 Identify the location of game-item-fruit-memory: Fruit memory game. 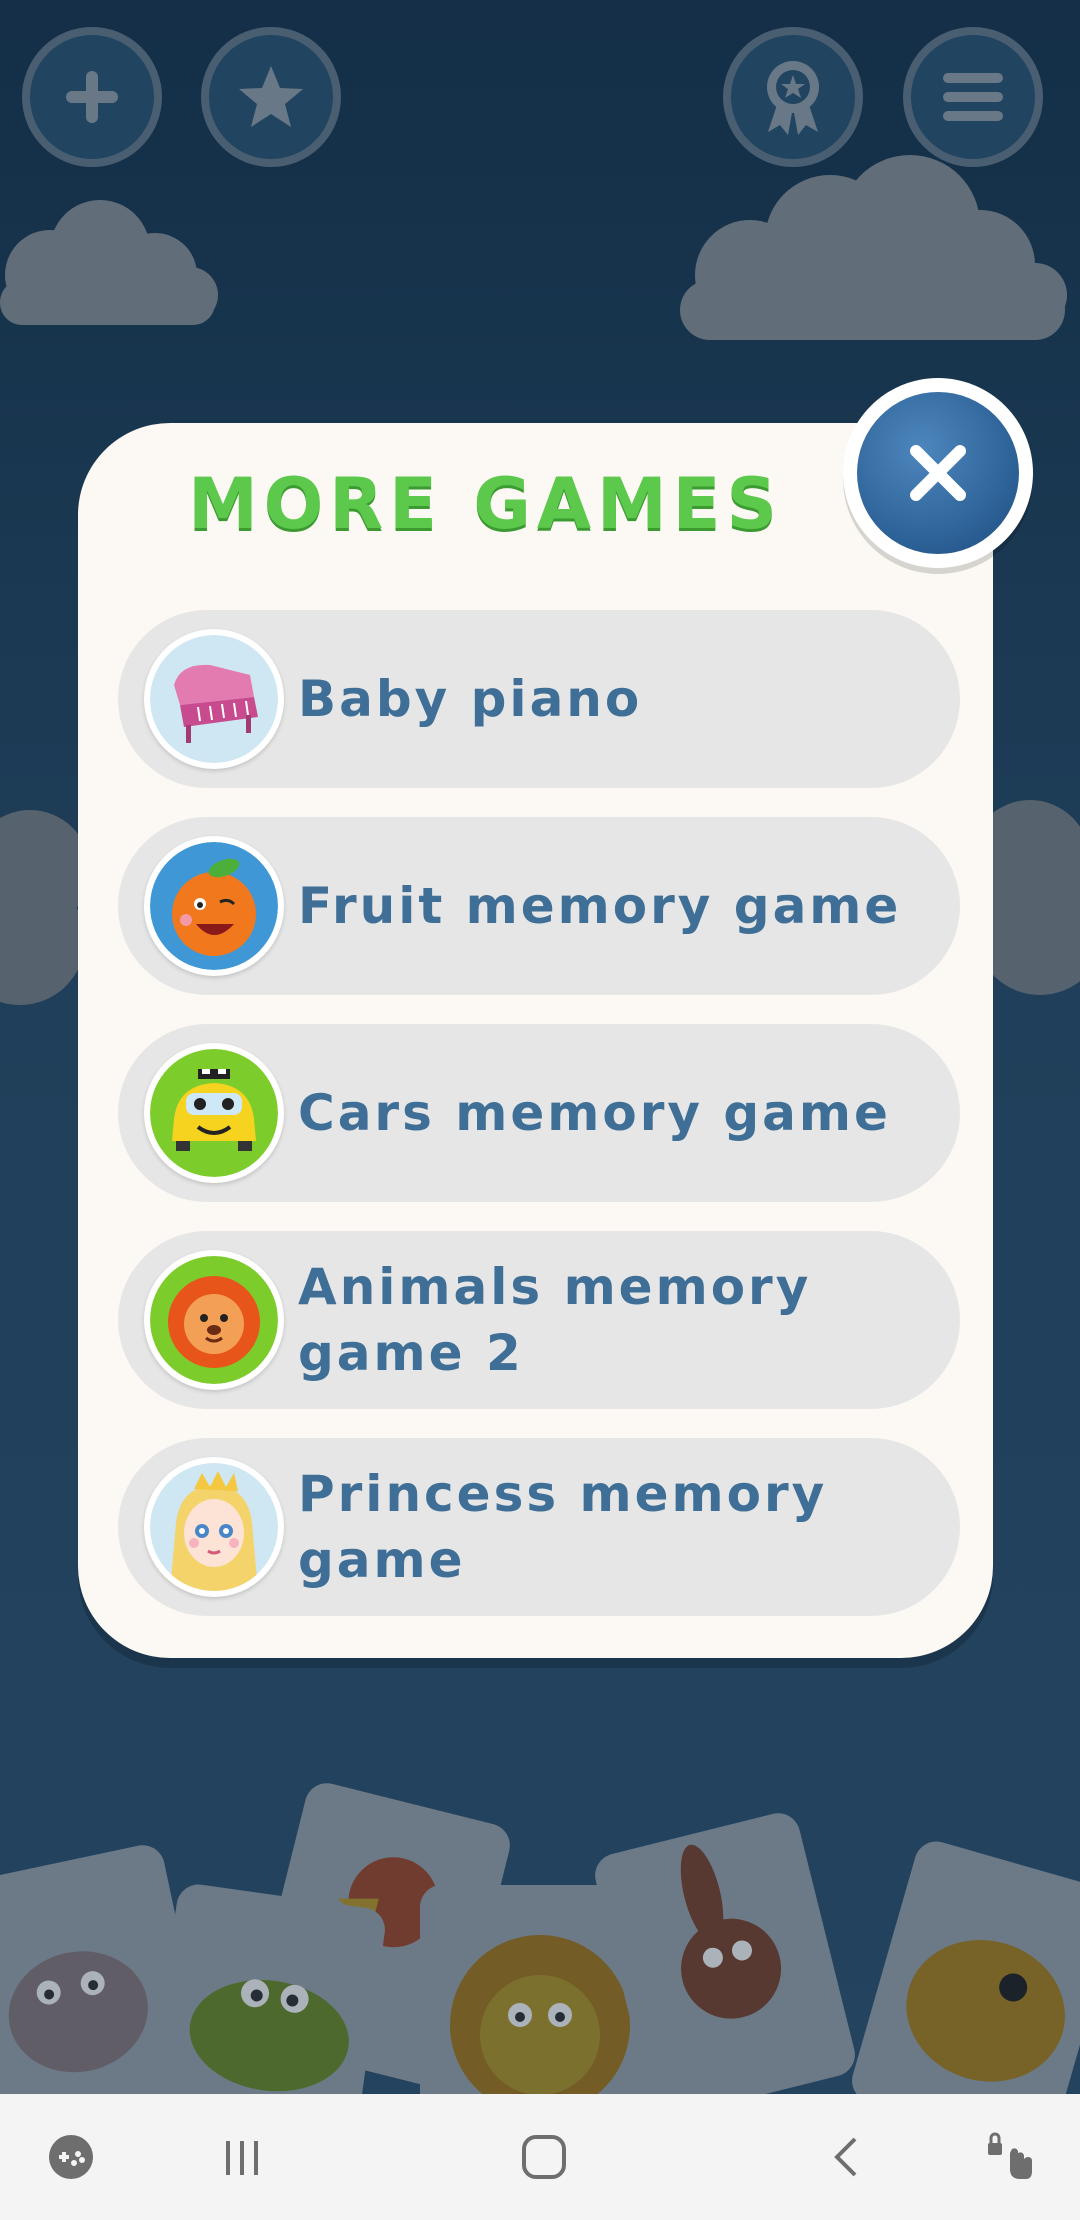
(539, 906).